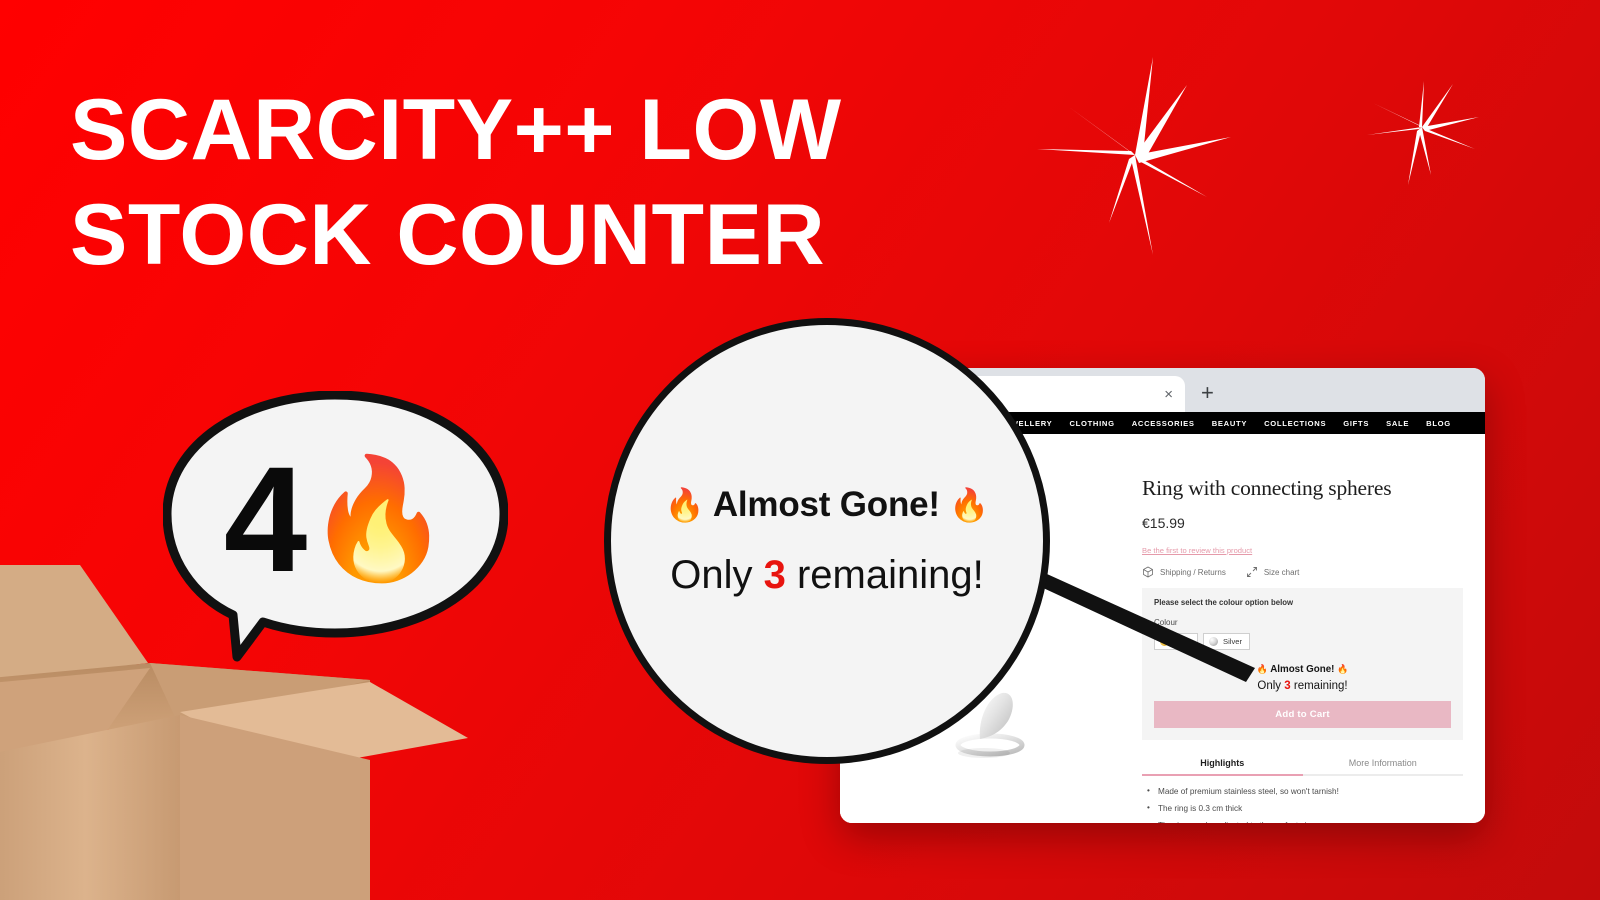 This screenshot has height=900, width=1600. What do you see at coordinates (1091, 423) in the screenshot?
I see `nav-item-clothing: CLOTHING` at bounding box center [1091, 423].